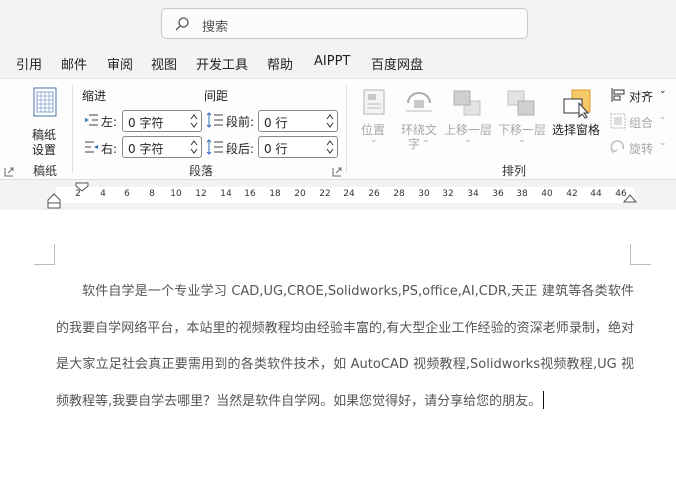 Image resolution: width=676 pixels, height=494 pixels. I want to click on group-icon, so click(618, 121).